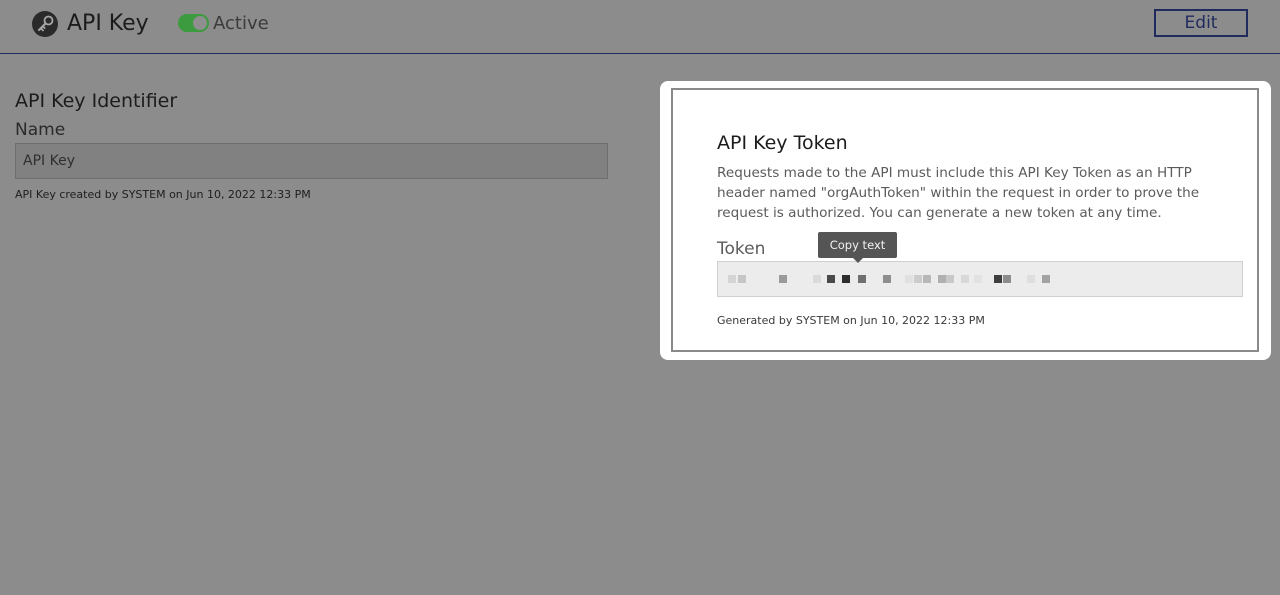  I want to click on token-card-title: API Key Token, so click(782, 143).